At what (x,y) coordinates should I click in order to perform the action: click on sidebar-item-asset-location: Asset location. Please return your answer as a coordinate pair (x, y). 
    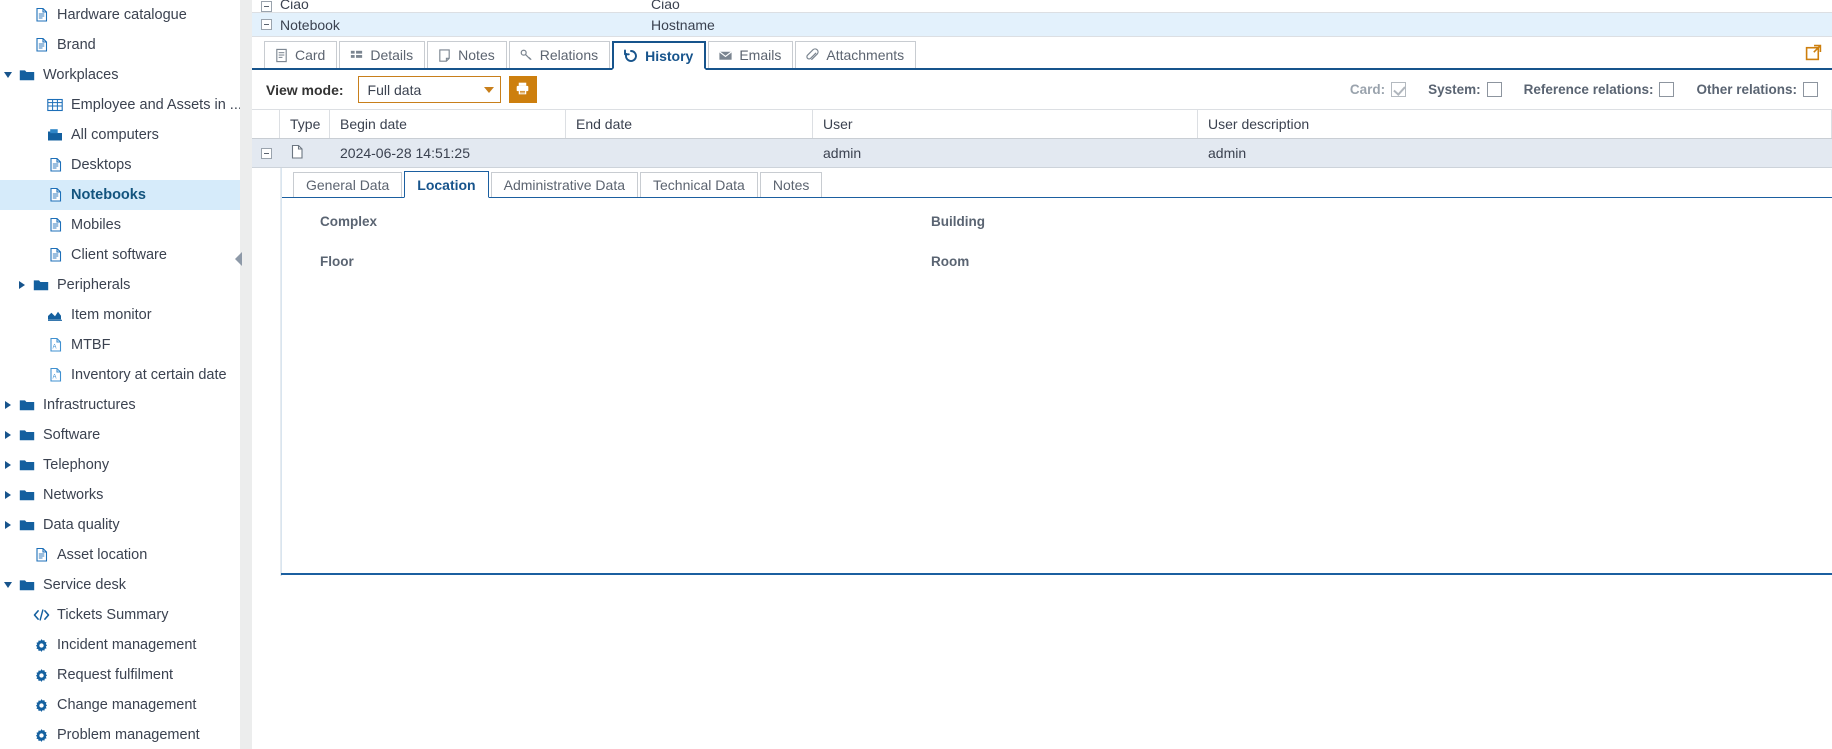
    Looking at the image, I should click on (120, 555).